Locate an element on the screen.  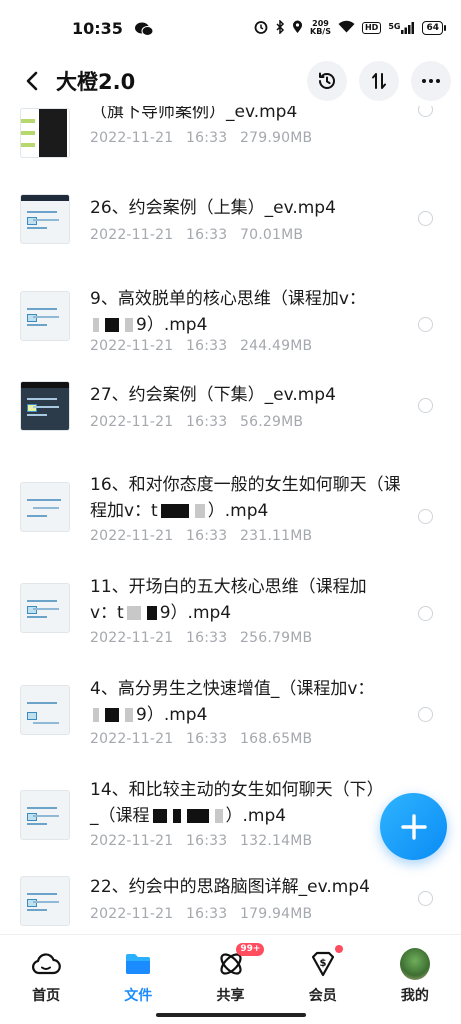
add-fab-button is located at coordinates (413, 826).